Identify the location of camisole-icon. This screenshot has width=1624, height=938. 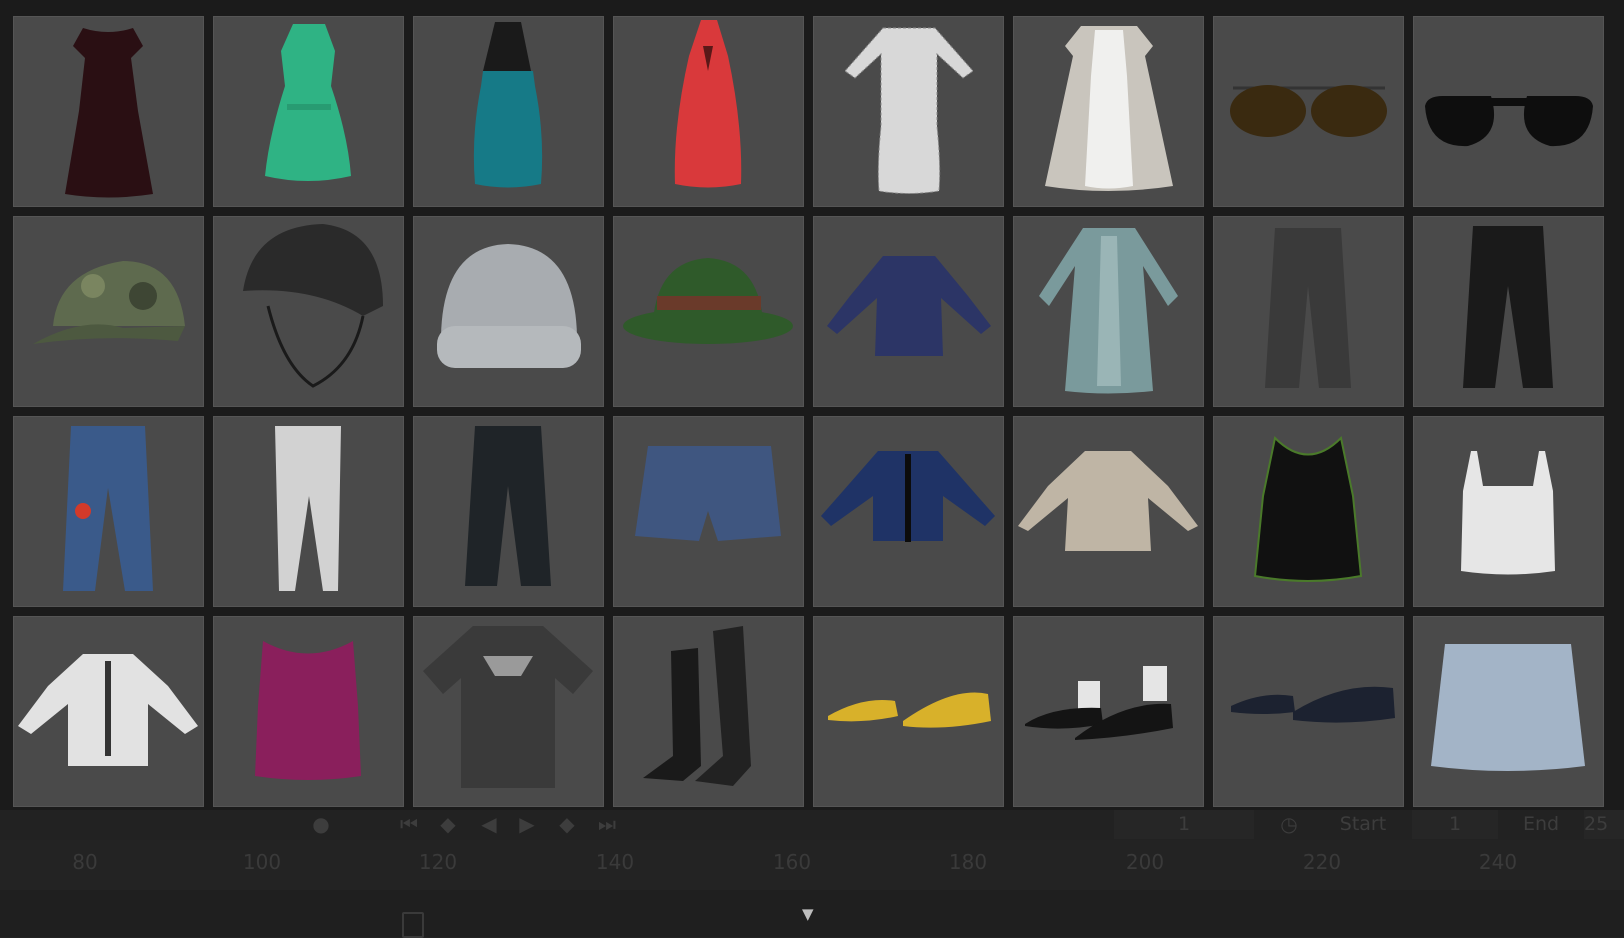
(1508, 513).